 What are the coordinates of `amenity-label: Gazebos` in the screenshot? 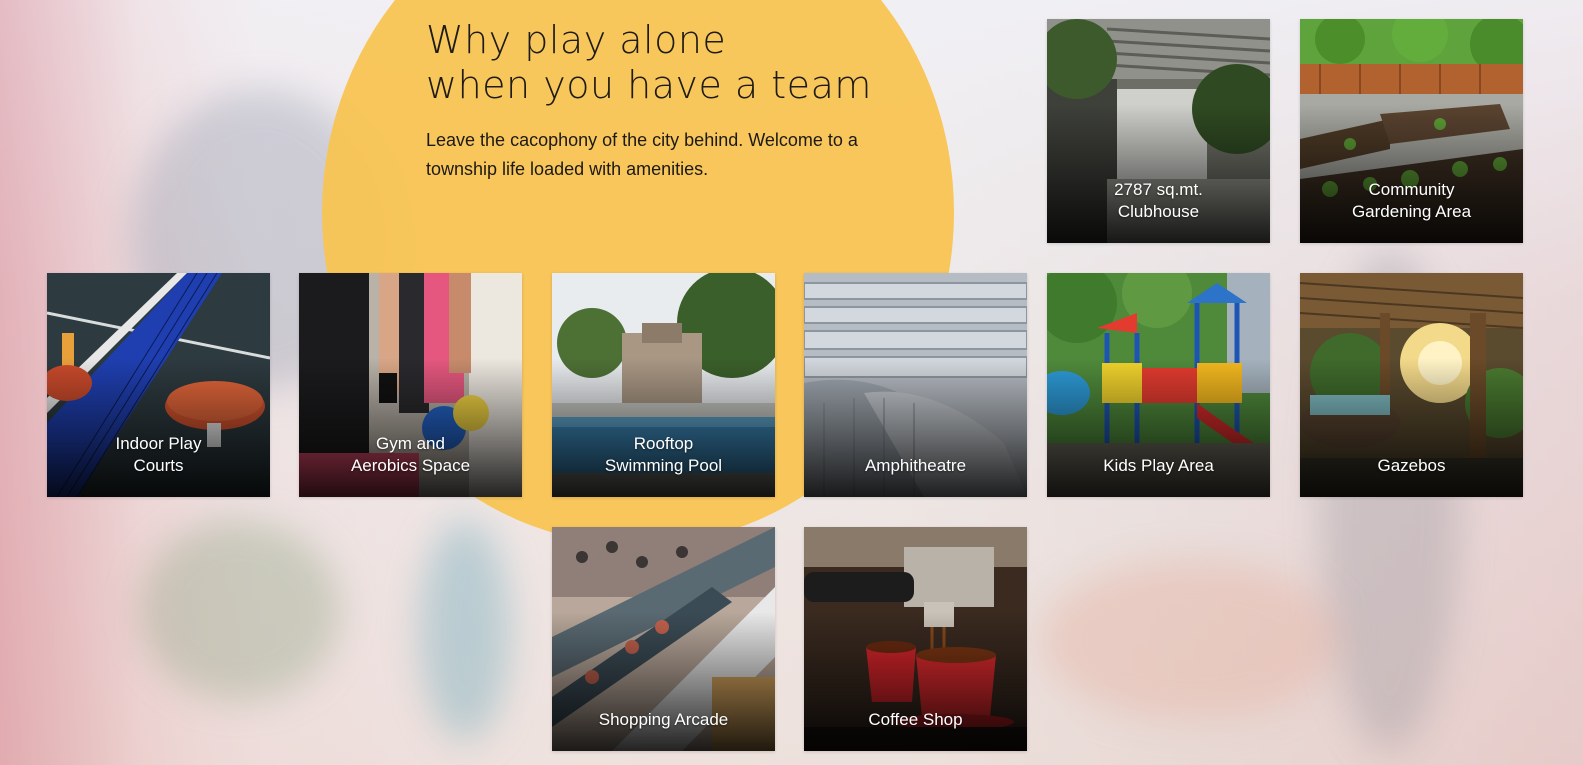 It's located at (1411, 465).